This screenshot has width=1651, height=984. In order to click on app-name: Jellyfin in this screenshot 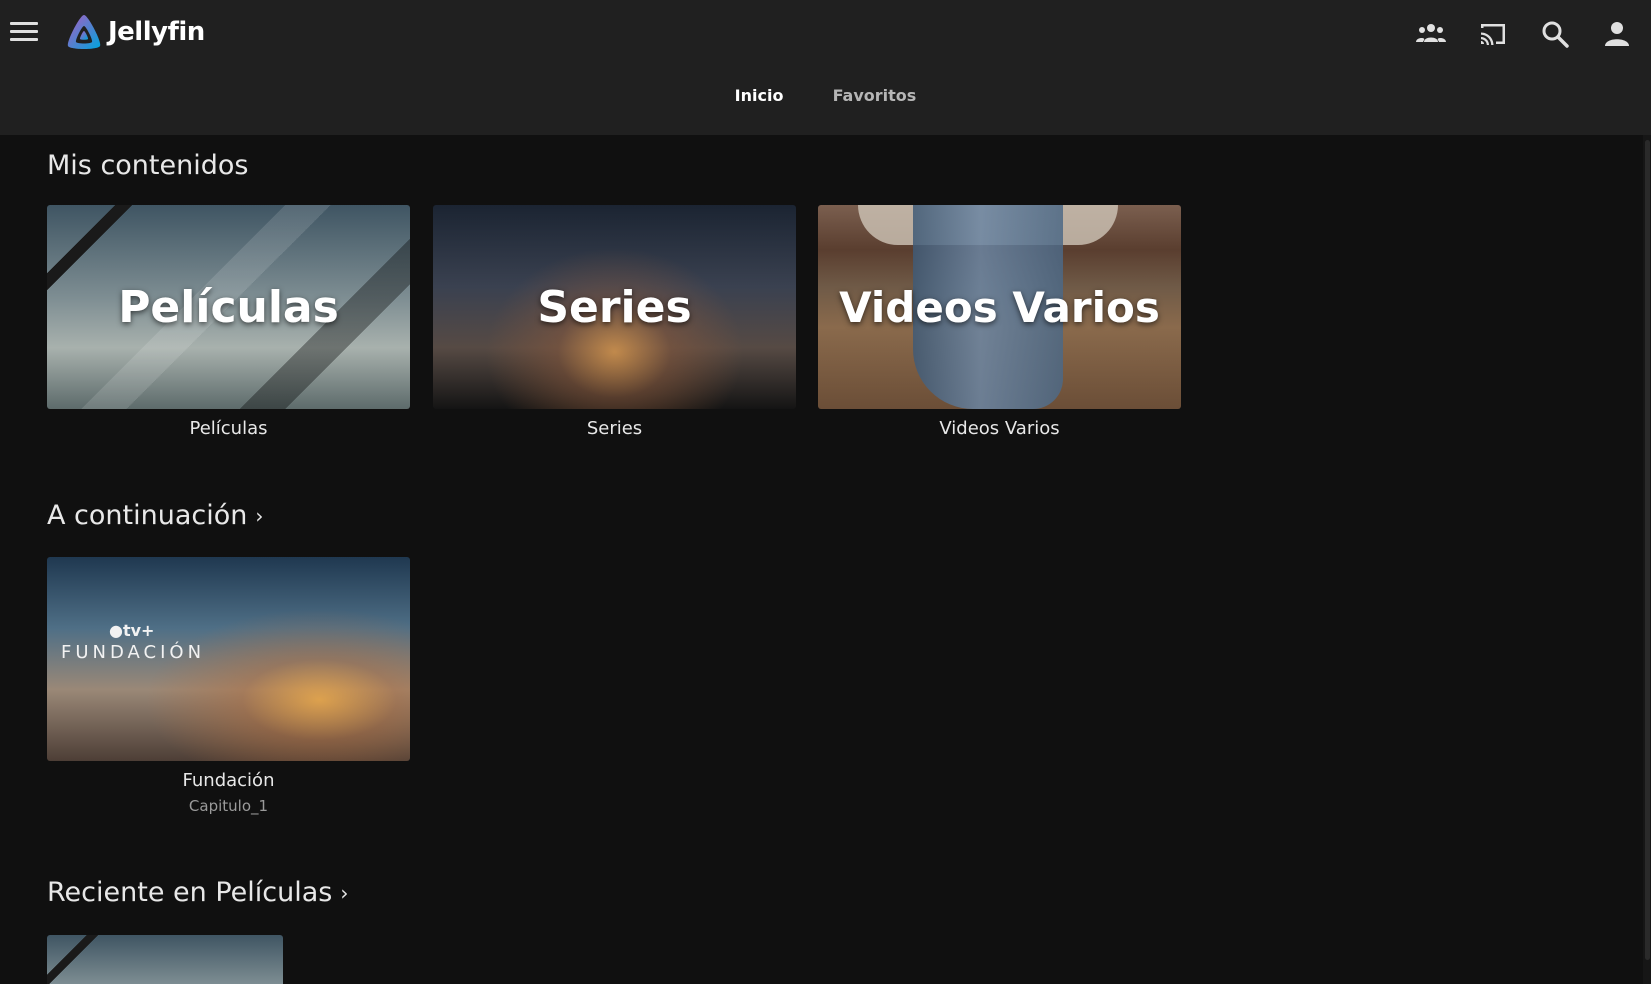, I will do `click(156, 32)`.